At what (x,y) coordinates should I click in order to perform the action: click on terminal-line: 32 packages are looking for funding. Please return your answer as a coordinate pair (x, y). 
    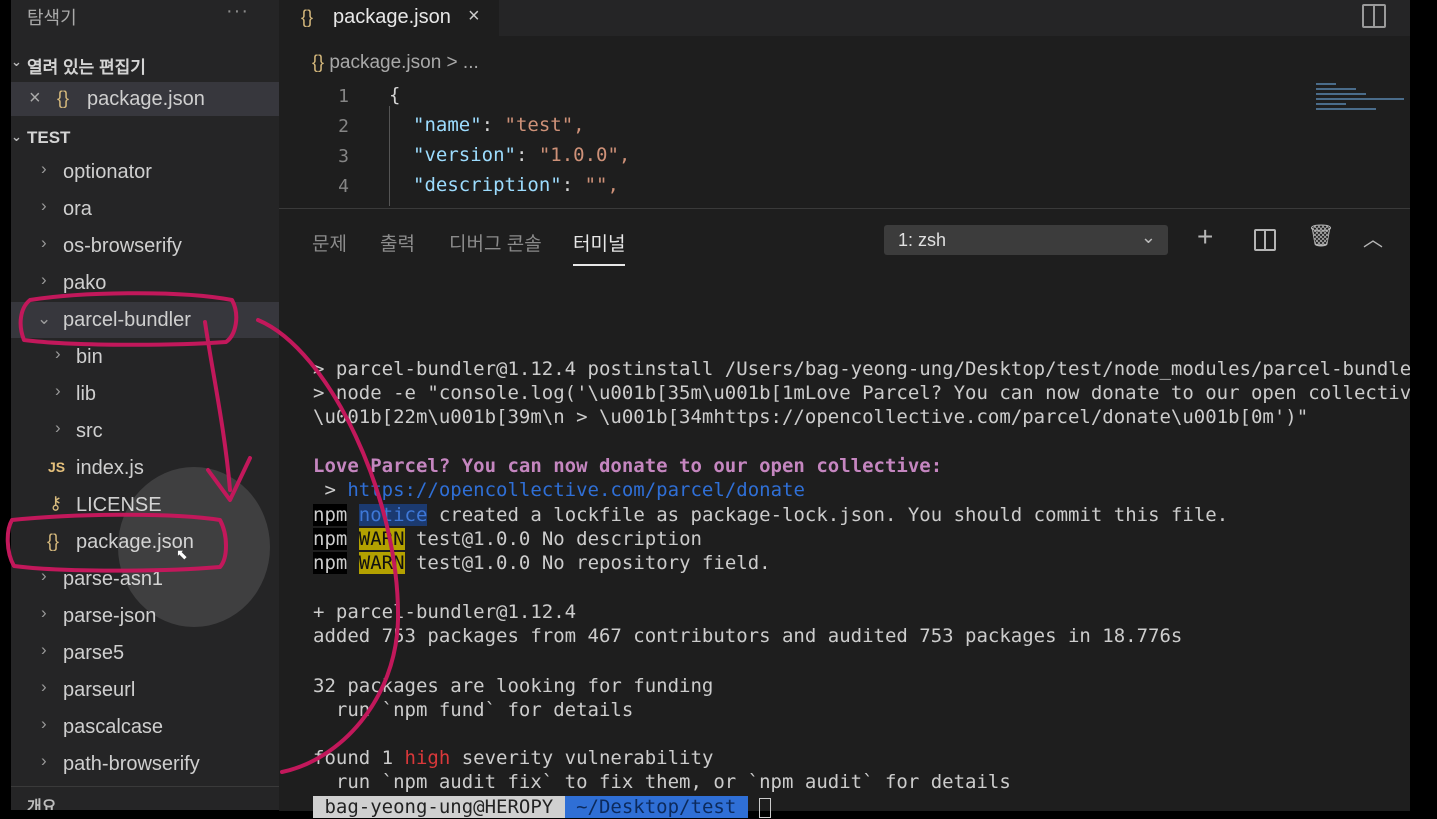
    Looking at the image, I should click on (513, 686).